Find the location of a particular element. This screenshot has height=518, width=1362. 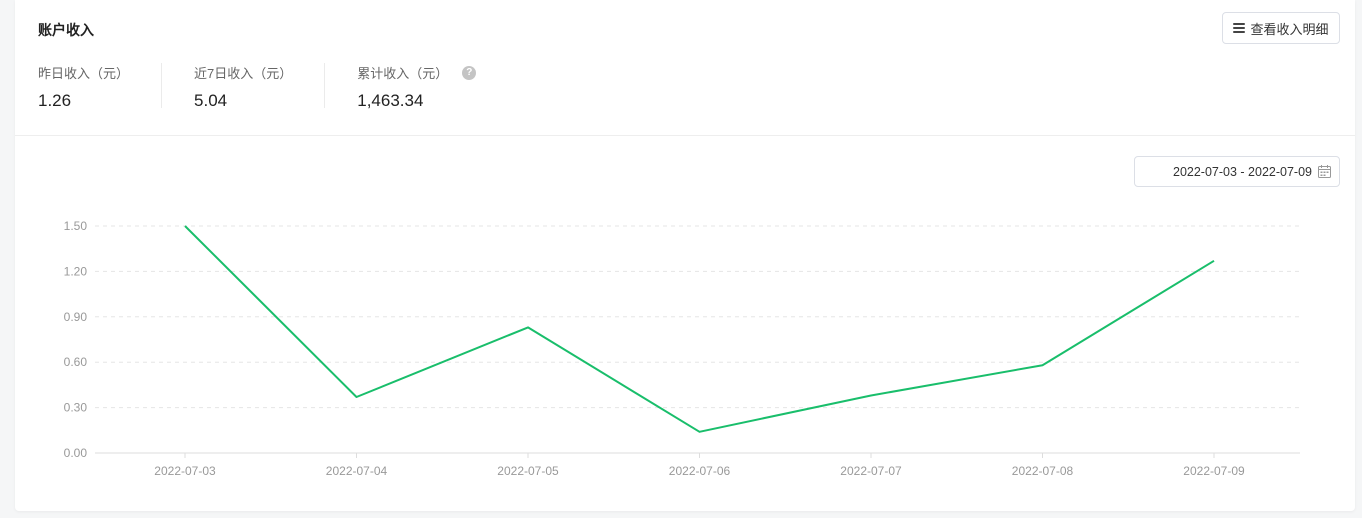

view-income-detail-button: 查看收入明细 is located at coordinates (1281, 28).